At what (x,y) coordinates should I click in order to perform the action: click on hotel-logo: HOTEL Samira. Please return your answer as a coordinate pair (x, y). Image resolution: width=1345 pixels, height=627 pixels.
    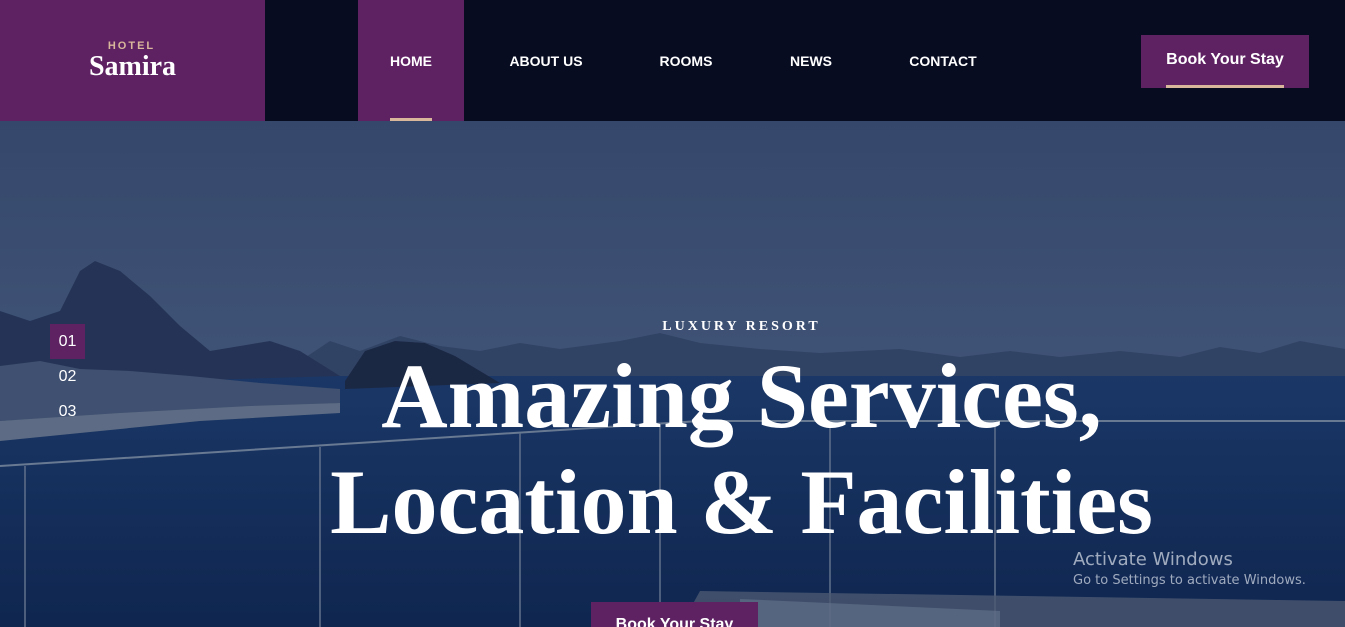
    Looking at the image, I should click on (132, 60).